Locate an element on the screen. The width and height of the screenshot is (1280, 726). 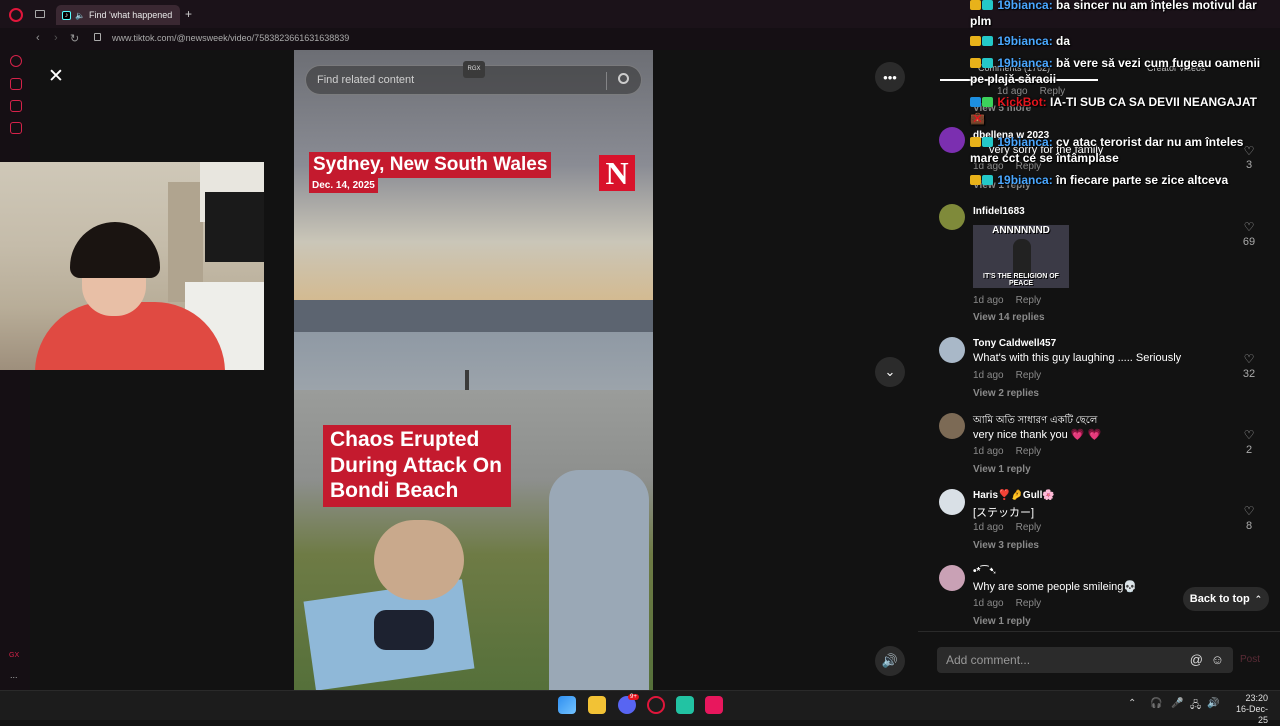
discord-badge: 9+ is located at coordinates (633, 697).